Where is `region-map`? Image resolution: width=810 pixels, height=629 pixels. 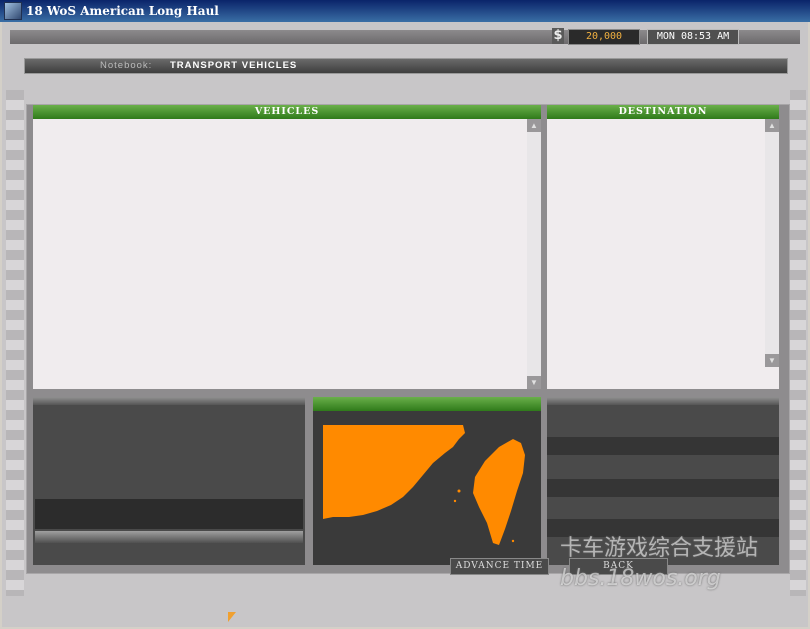
region-map is located at coordinates (427, 488).